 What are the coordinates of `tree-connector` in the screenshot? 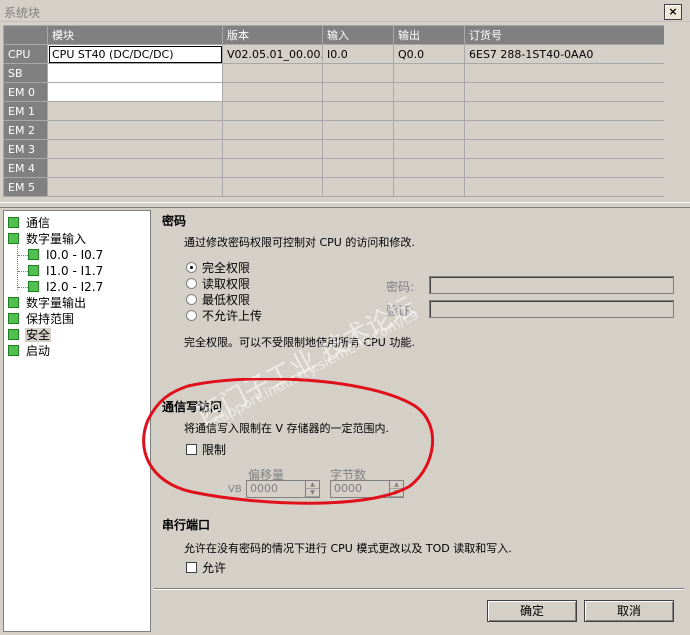 It's located at (23, 287).